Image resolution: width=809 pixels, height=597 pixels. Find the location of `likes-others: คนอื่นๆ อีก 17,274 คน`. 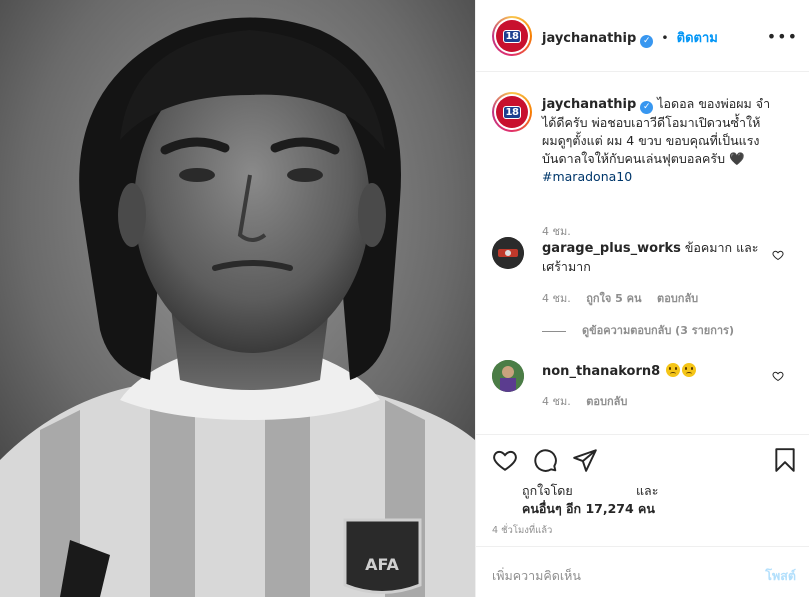

likes-others: คนอื่นๆ อีก 17,274 คน is located at coordinates (588, 509).